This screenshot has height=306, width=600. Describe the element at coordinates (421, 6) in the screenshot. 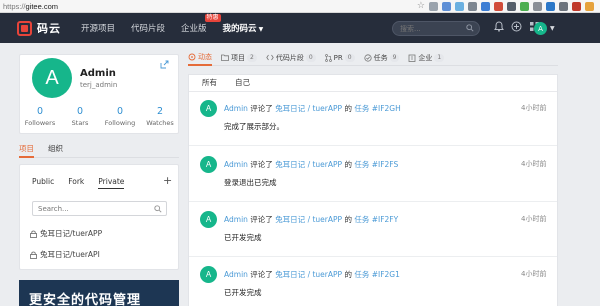

I see `bookmark-star-icon: ☆` at that location.